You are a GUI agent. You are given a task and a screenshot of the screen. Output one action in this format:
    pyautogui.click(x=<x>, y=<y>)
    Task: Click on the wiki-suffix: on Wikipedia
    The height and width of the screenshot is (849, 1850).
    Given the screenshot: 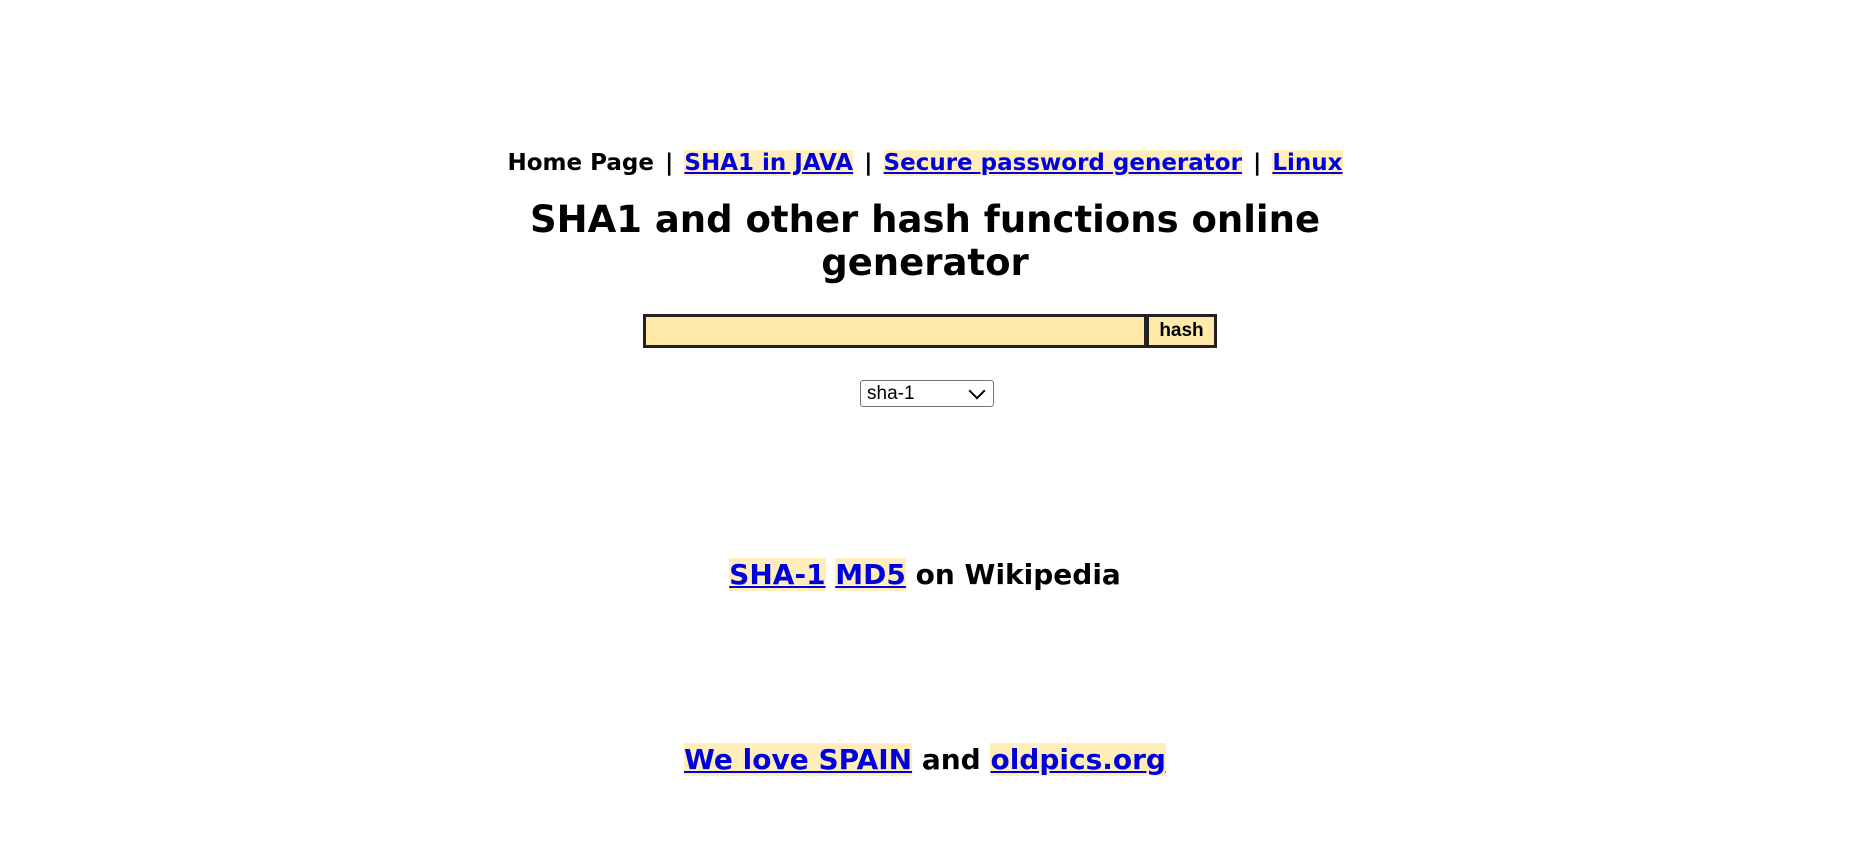 What is the action you would take?
    pyautogui.click(x=1018, y=574)
    